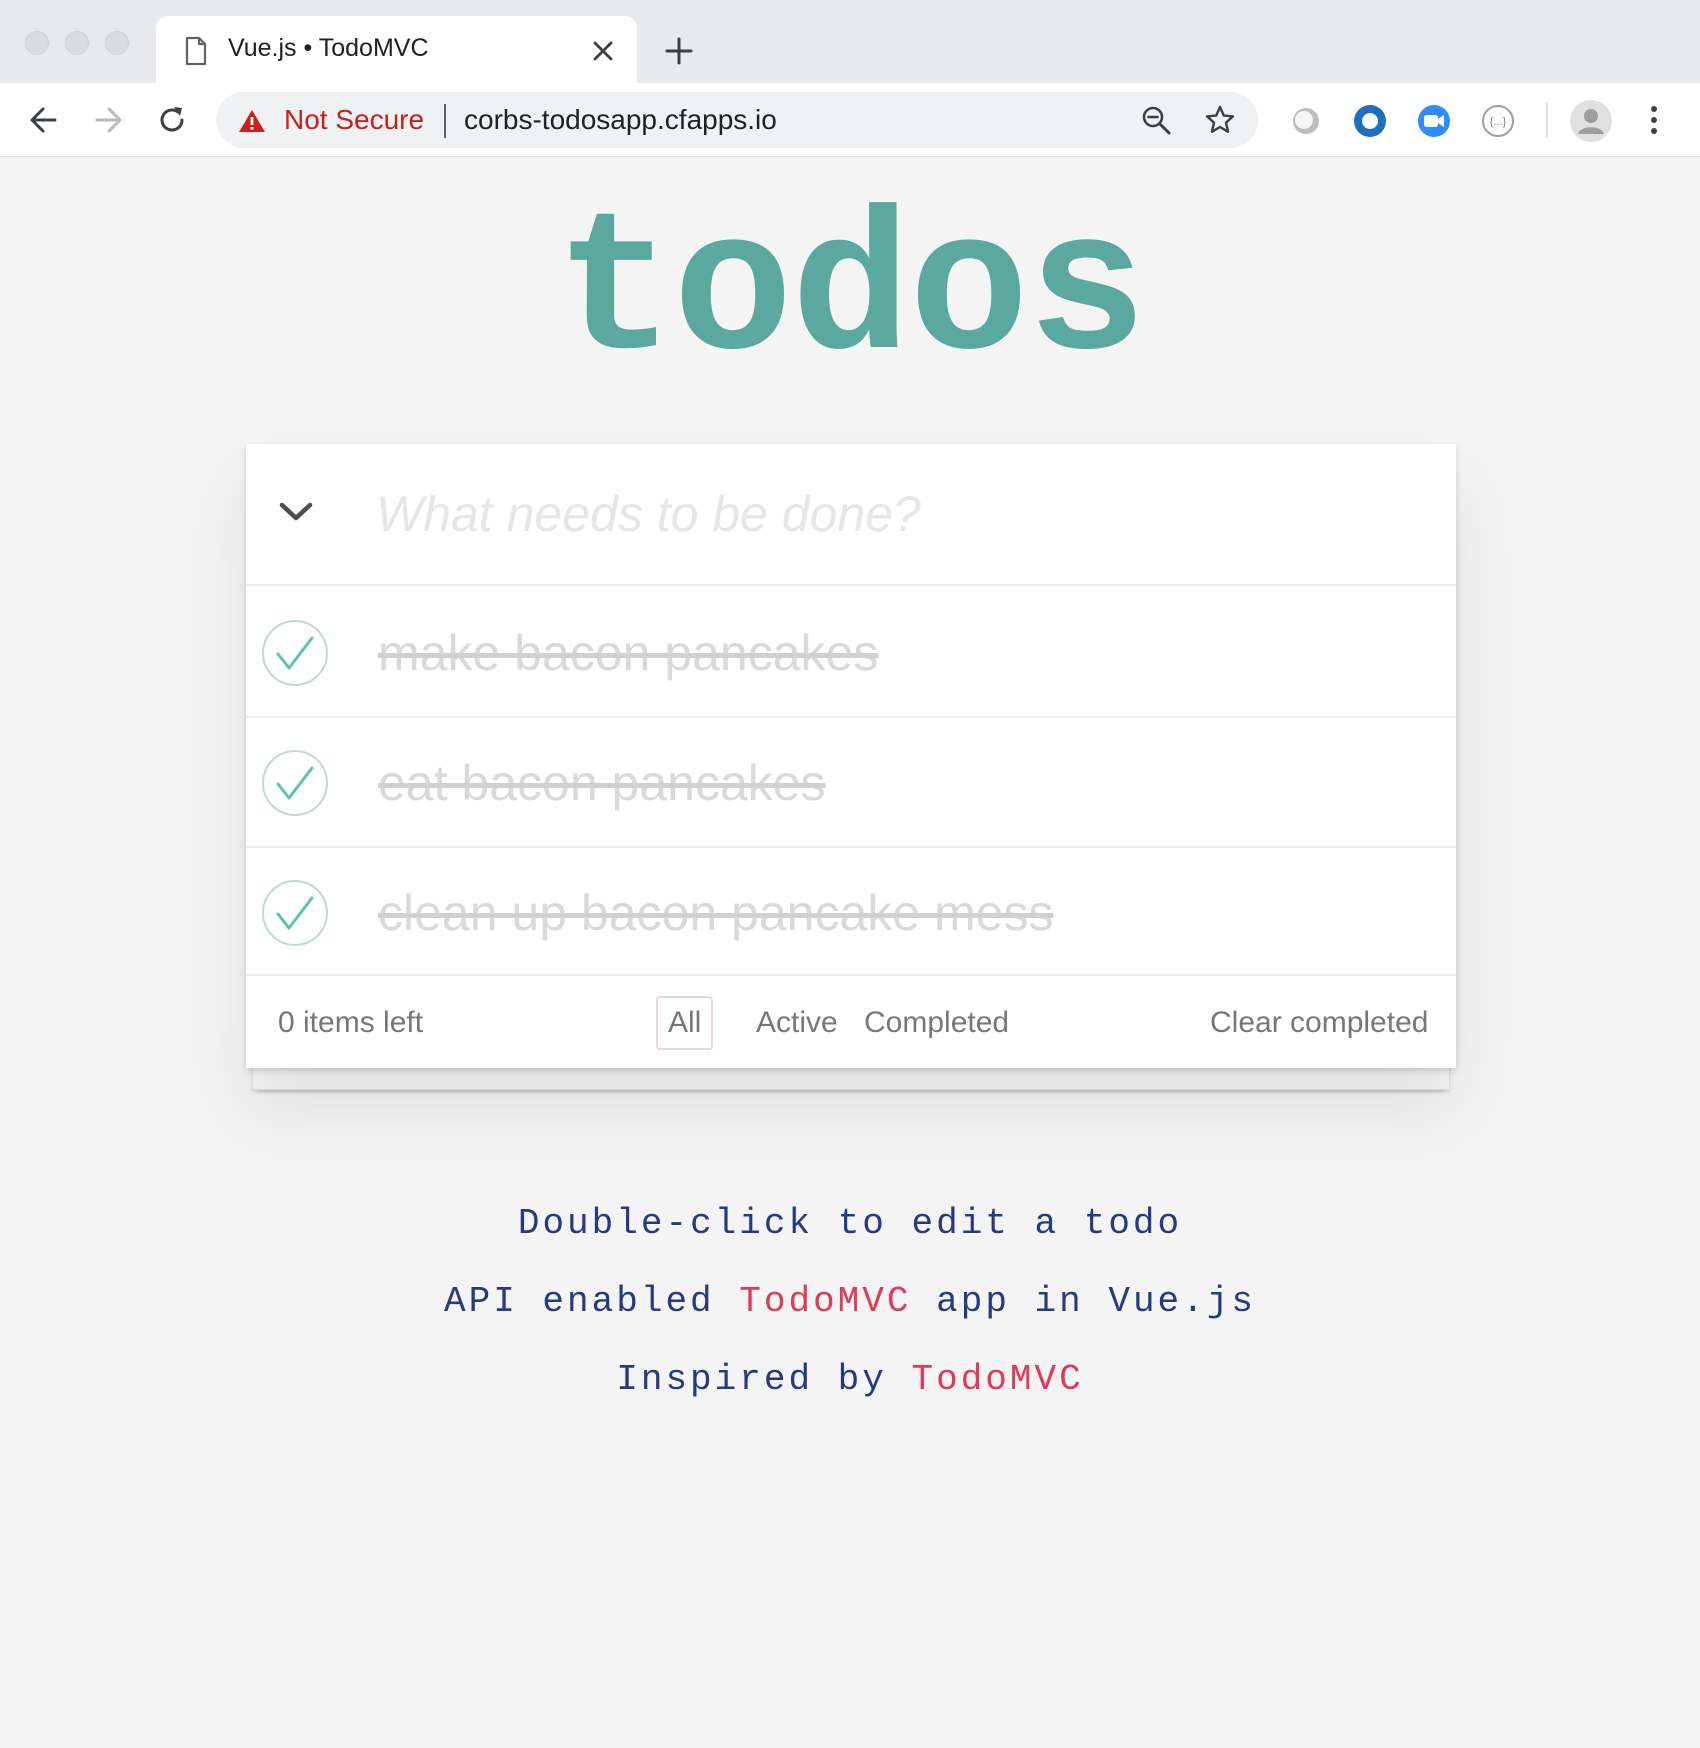 The image size is (1700, 1748). Describe the element at coordinates (252, 121) in the screenshot. I see `warning-triangle-icon` at that location.